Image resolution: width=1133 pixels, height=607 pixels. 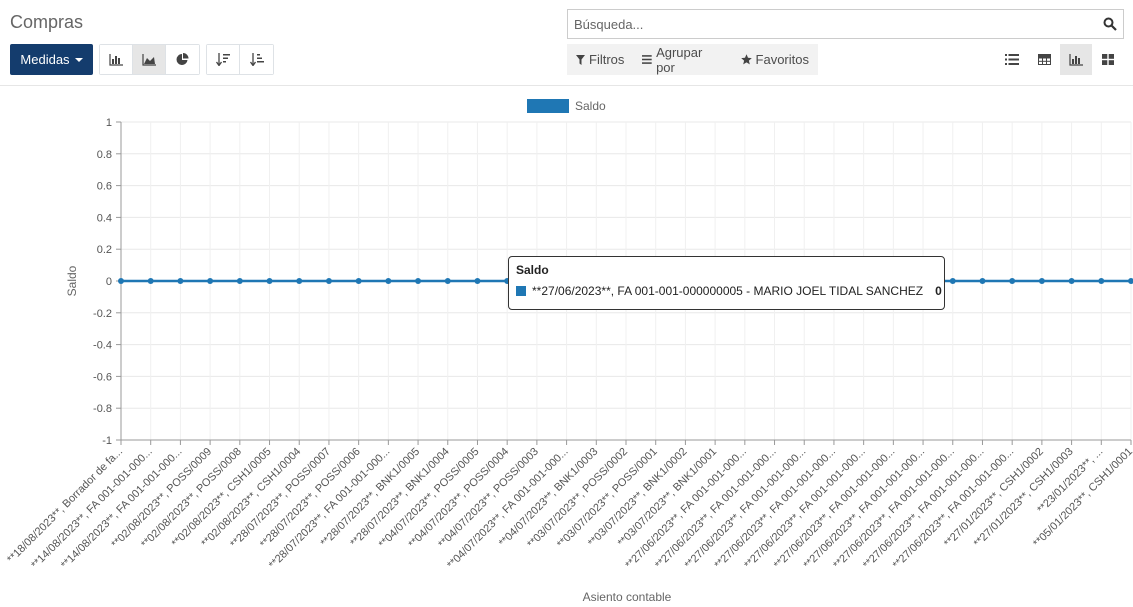 I want to click on sort-group, so click(x=240, y=59).